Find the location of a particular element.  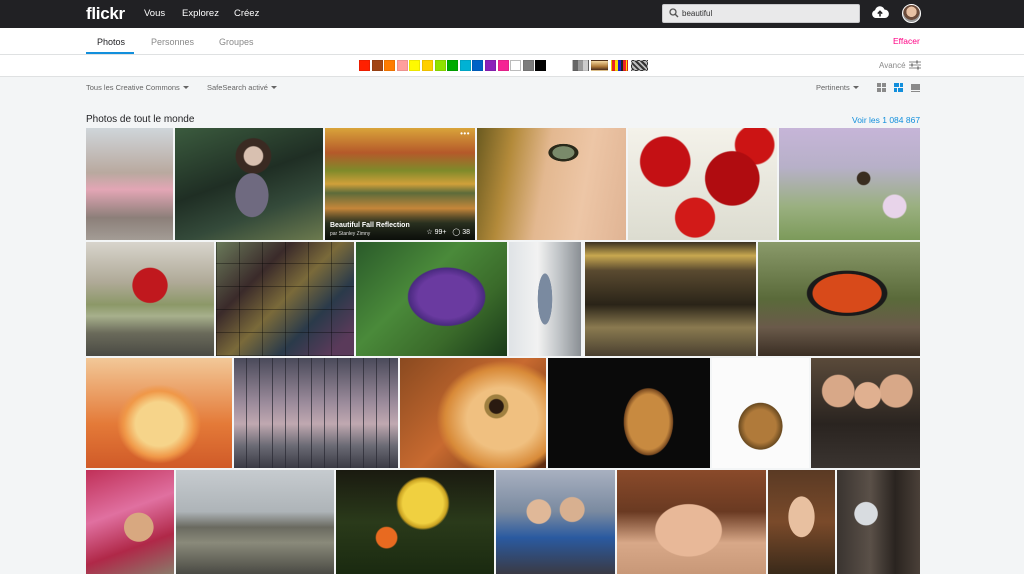

faves-count: 99+ is located at coordinates (440, 232).